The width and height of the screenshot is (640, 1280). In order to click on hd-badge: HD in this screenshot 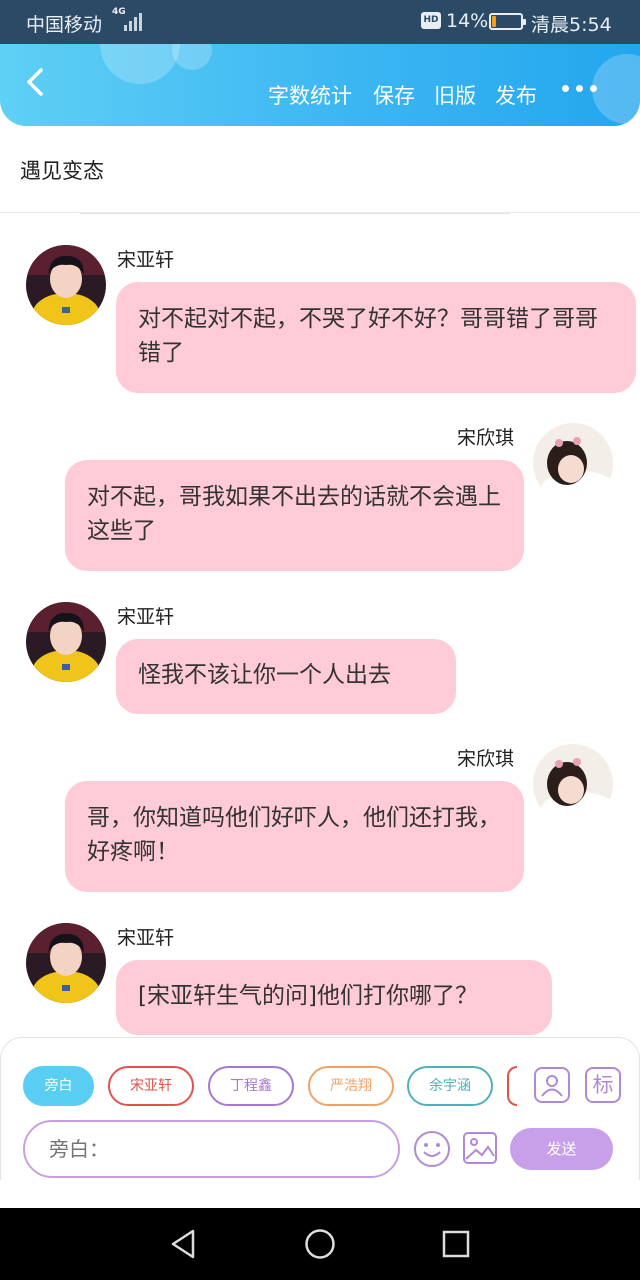, I will do `click(431, 20)`.